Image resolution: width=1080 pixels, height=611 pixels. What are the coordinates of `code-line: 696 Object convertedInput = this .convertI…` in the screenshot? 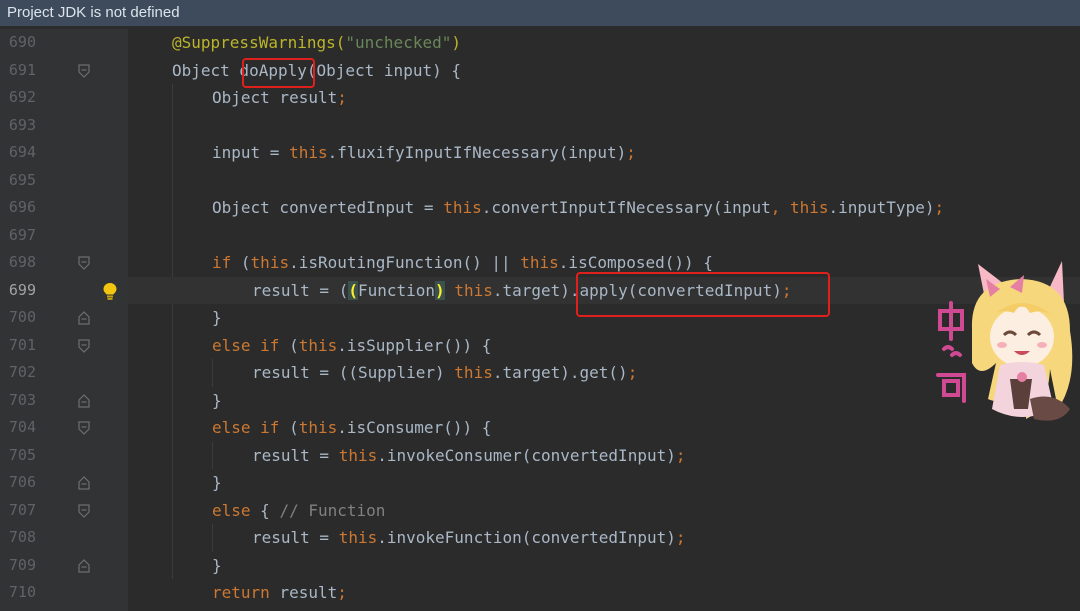 It's located at (540, 208).